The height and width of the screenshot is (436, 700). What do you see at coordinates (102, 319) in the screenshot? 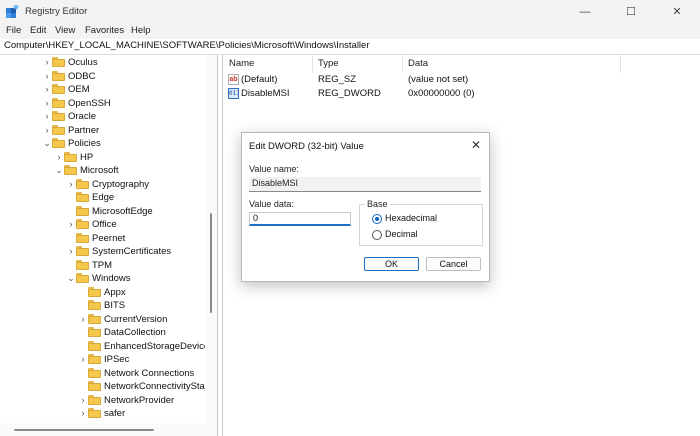
I see `tree-item: › CurrentVersion` at bounding box center [102, 319].